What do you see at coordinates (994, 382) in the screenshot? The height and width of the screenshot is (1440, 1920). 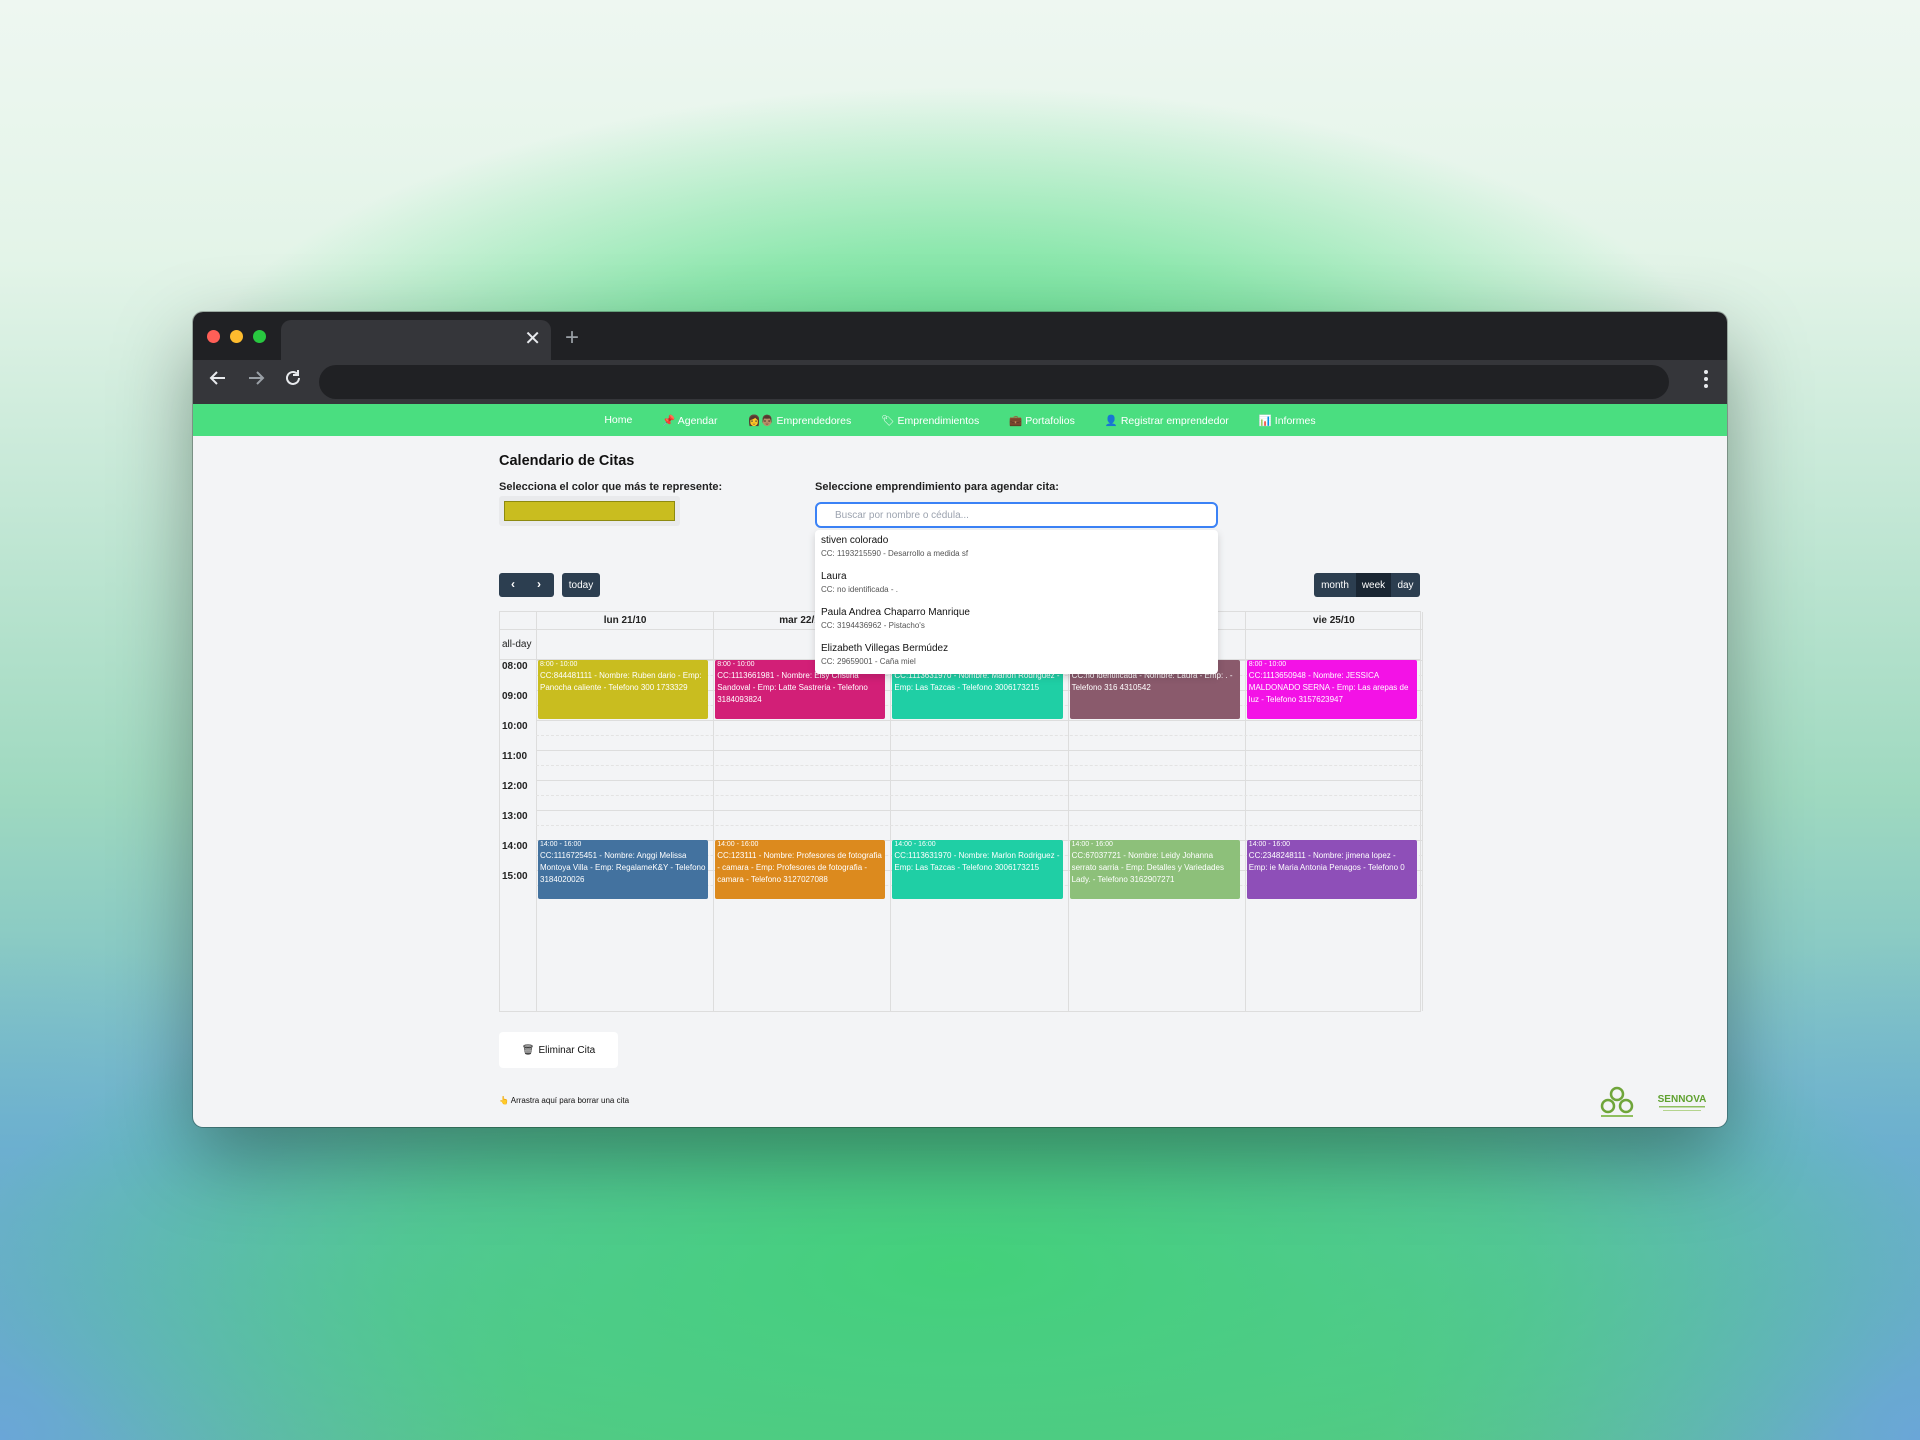 I see `address-bar` at bounding box center [994, 382].